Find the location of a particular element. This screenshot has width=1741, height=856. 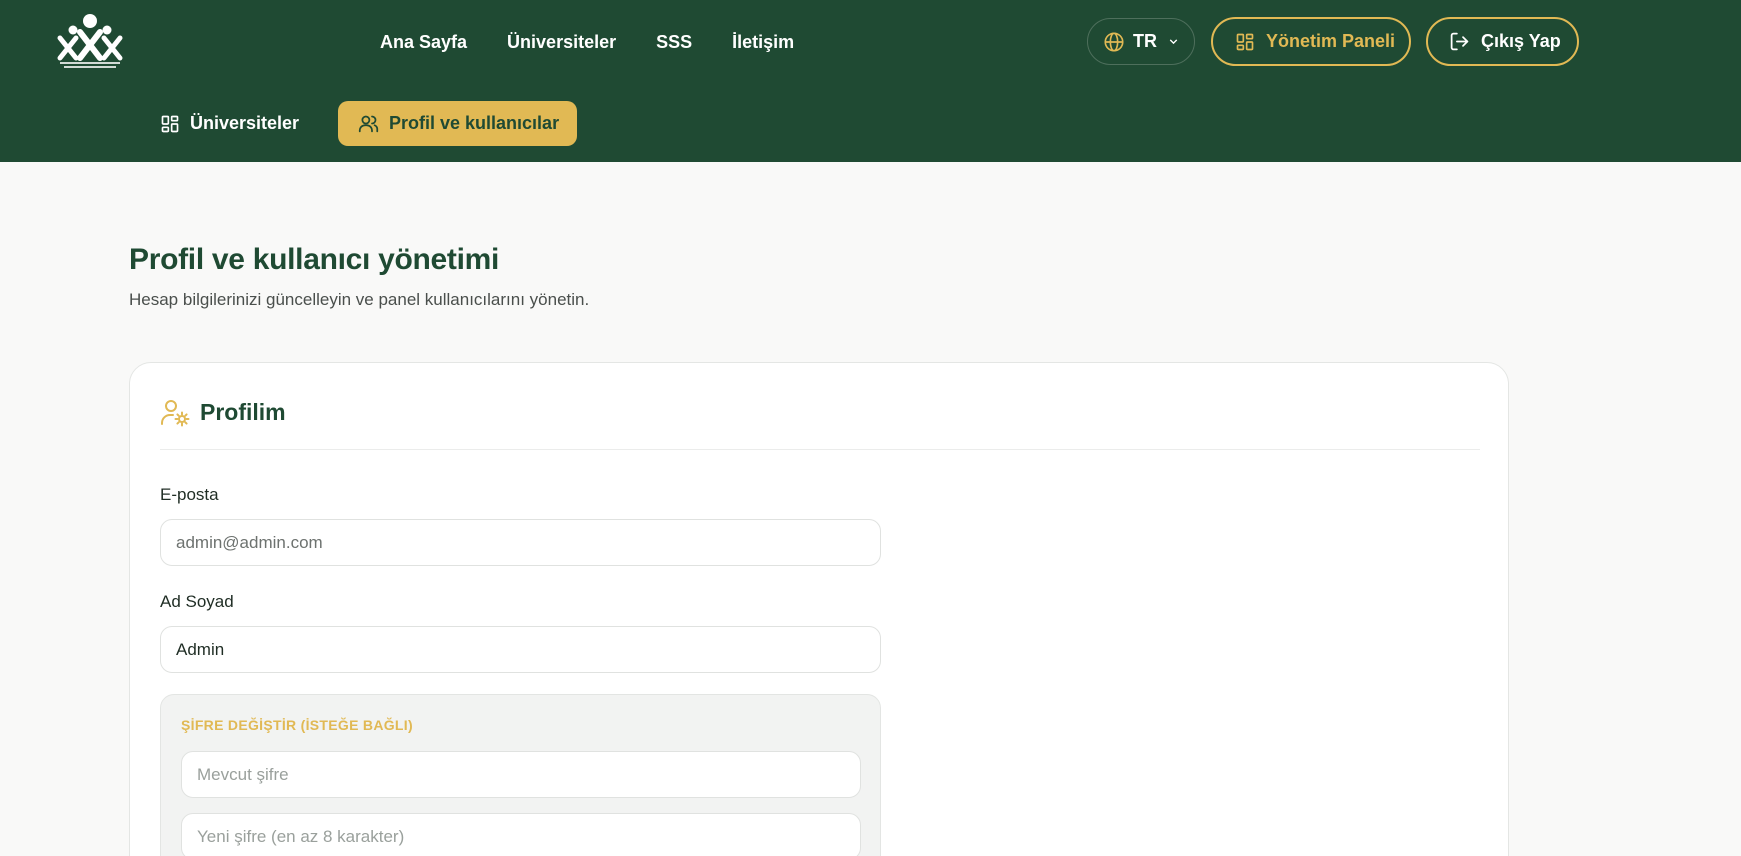

globe-icon is located at coordinates (1114, 41).